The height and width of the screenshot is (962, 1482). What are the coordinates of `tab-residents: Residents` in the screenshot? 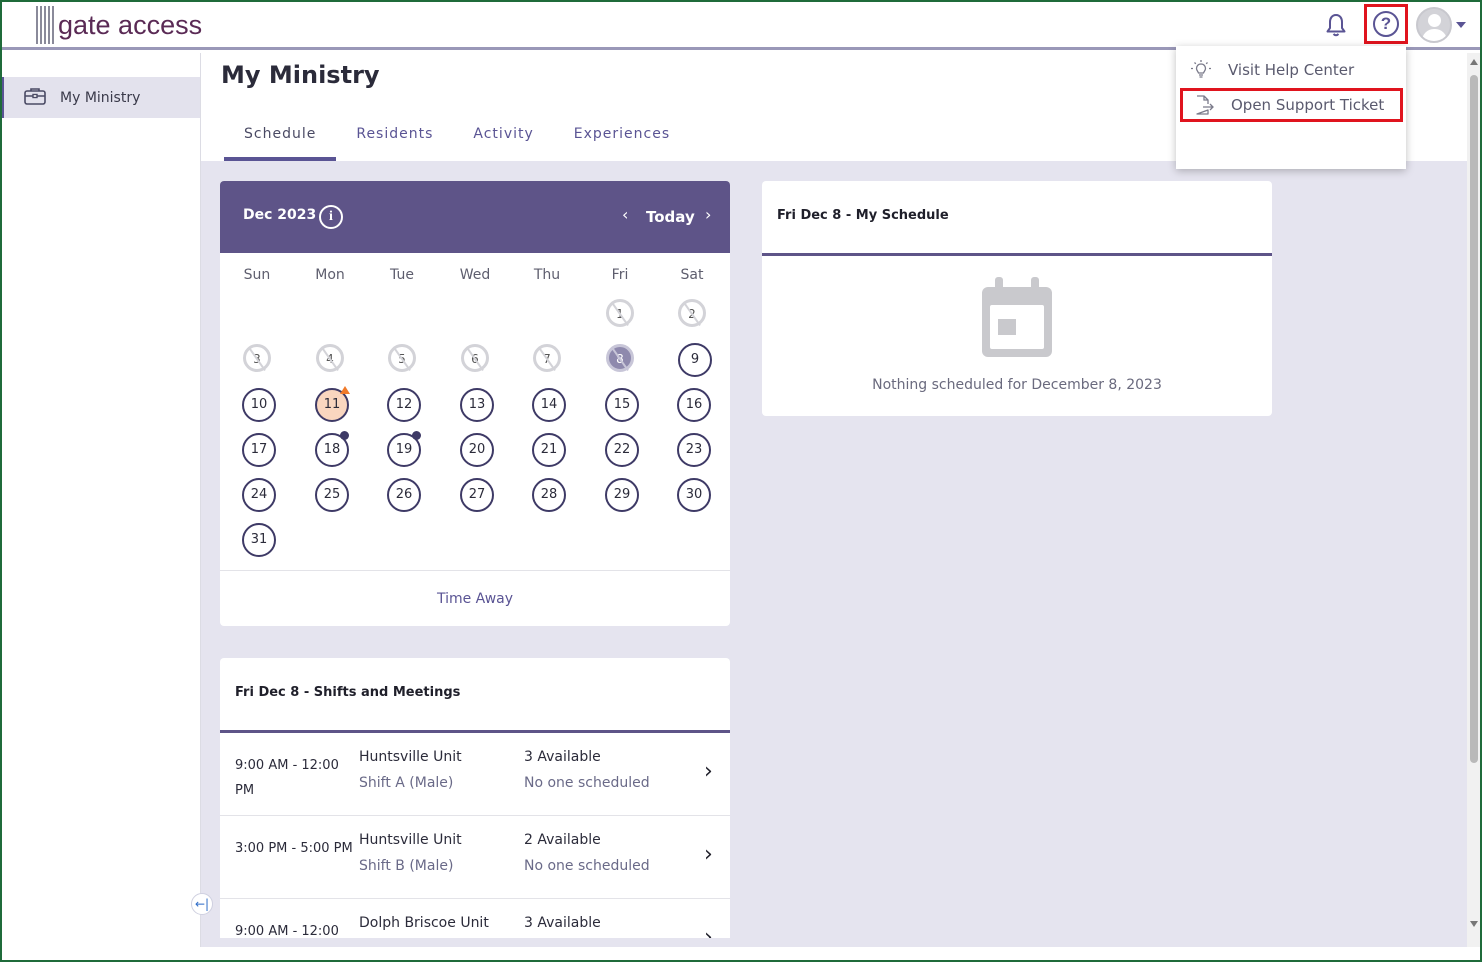 It's located at (394, 138).